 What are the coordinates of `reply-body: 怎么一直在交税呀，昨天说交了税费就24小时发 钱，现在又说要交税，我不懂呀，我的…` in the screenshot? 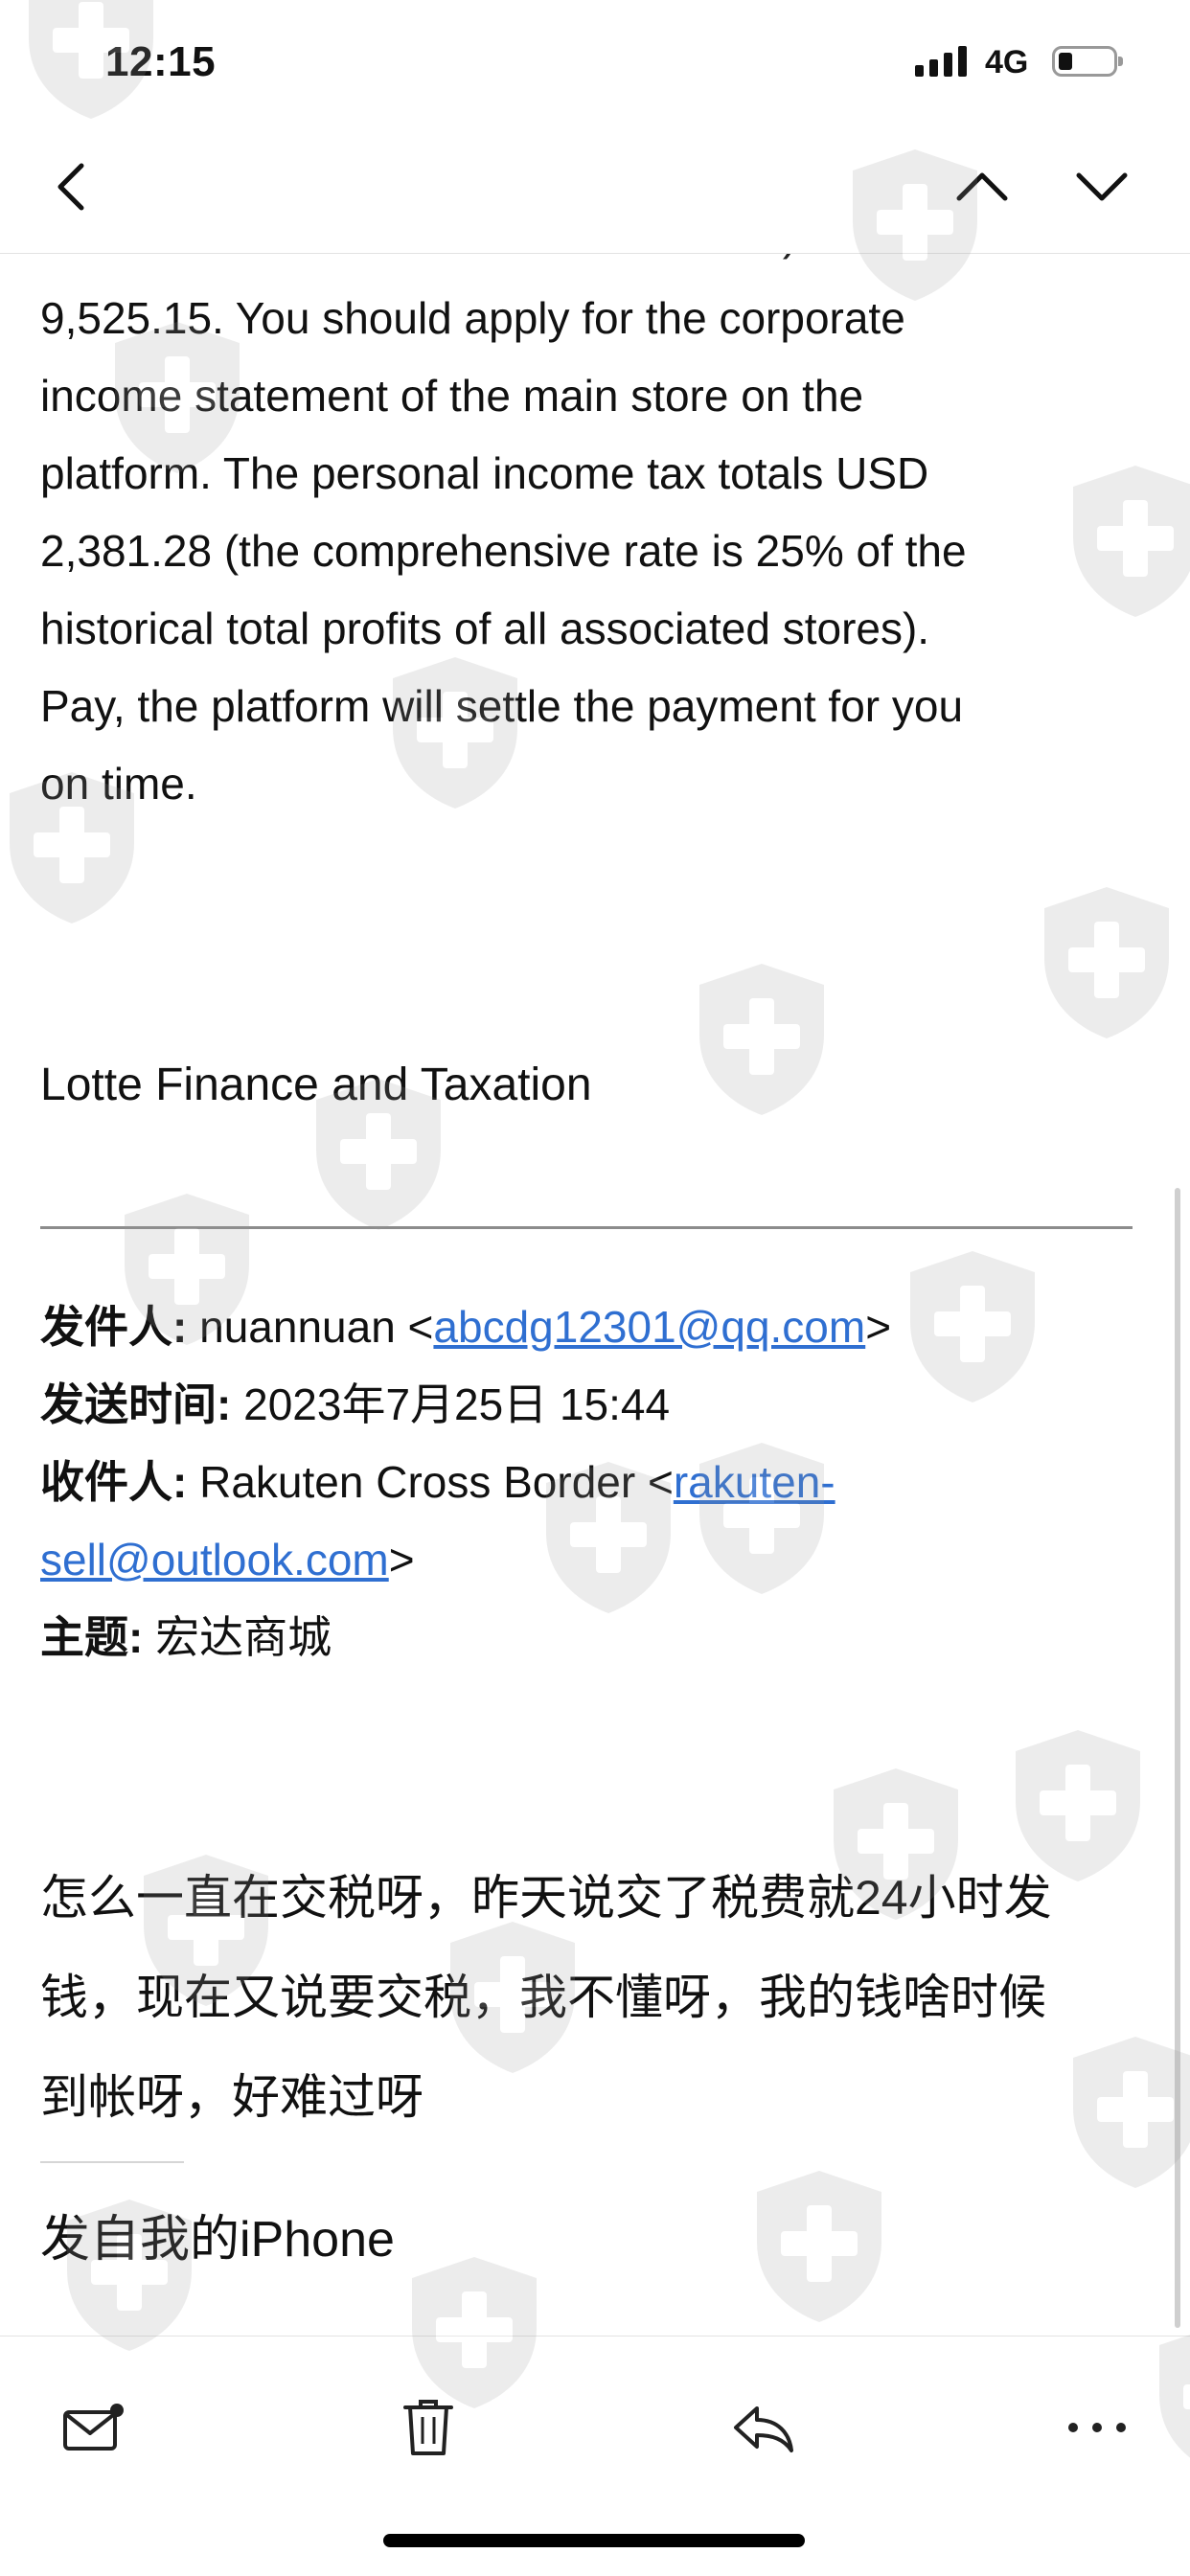 It's located at (601, 1998).